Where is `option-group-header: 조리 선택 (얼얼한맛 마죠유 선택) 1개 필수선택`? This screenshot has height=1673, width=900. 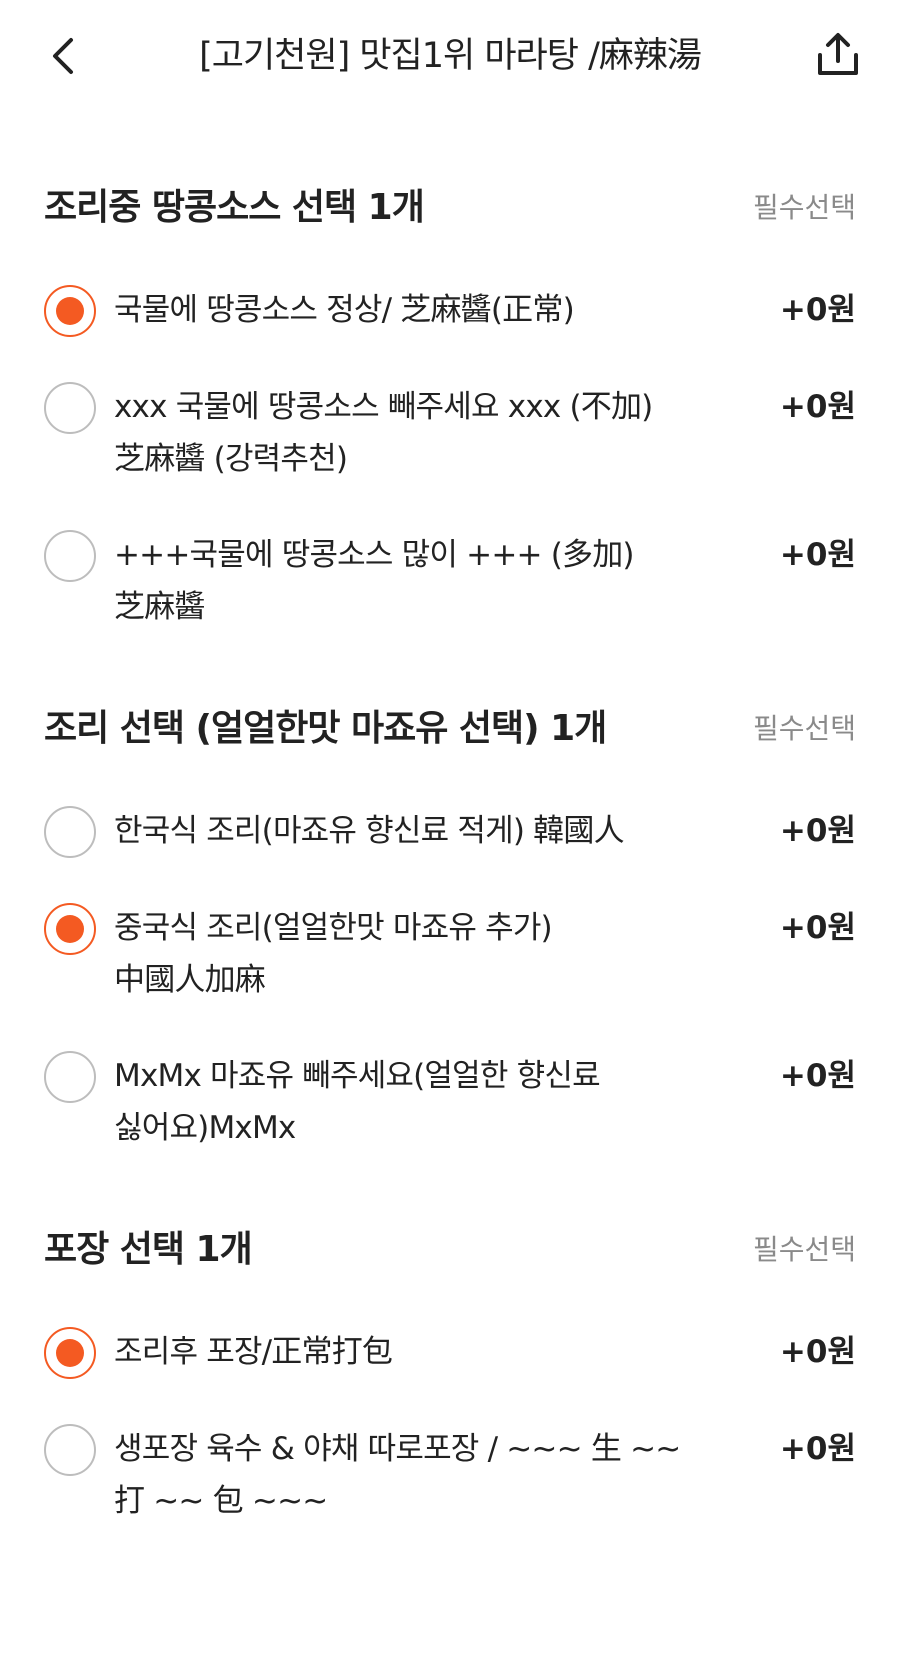
option-group-header: 조리 선택 (얼얼한맛 마죠유 선택) 1개 필수선택 is located at coordinates (450, 695).